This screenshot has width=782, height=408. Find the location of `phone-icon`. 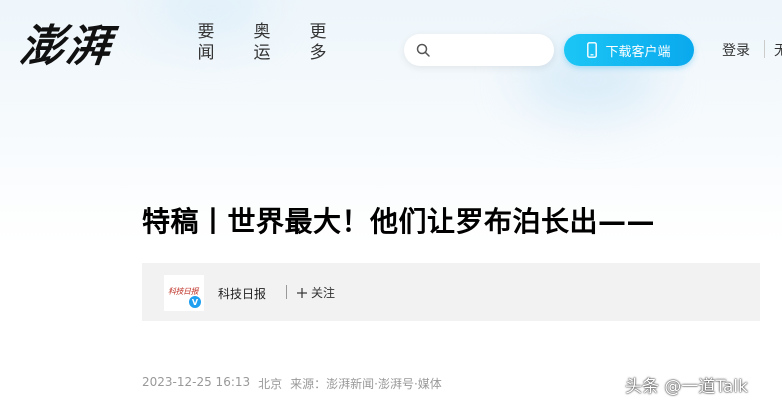

phone-icon is located at coordinates (592, 50).